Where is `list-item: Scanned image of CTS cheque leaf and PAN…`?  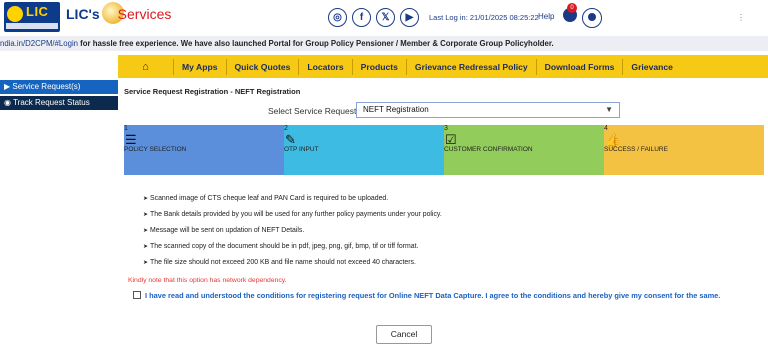
list-item: Scanned image of CTS cheque leaf and PAN… is located at coordinates (292, 199).